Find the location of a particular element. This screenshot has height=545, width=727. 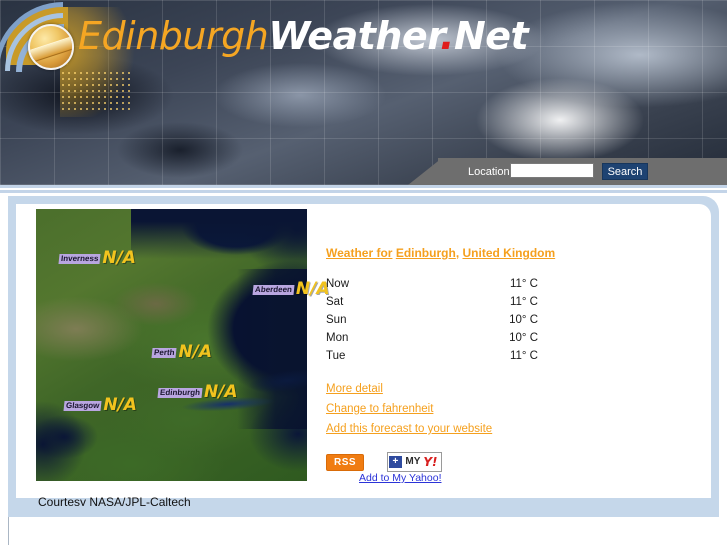

forecast-day: Now is located at coordinates (338, 284).